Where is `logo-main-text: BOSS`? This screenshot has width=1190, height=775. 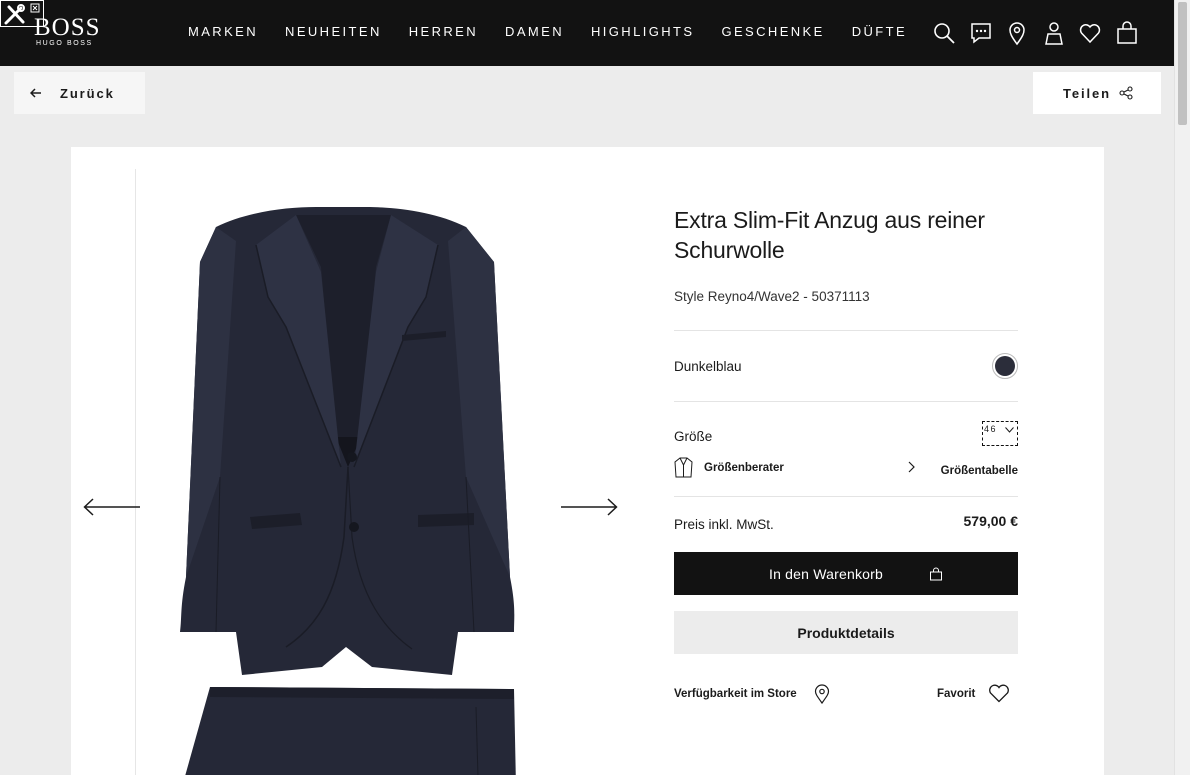
logo-main-text: BOSS is located at coordinates (67, 27).